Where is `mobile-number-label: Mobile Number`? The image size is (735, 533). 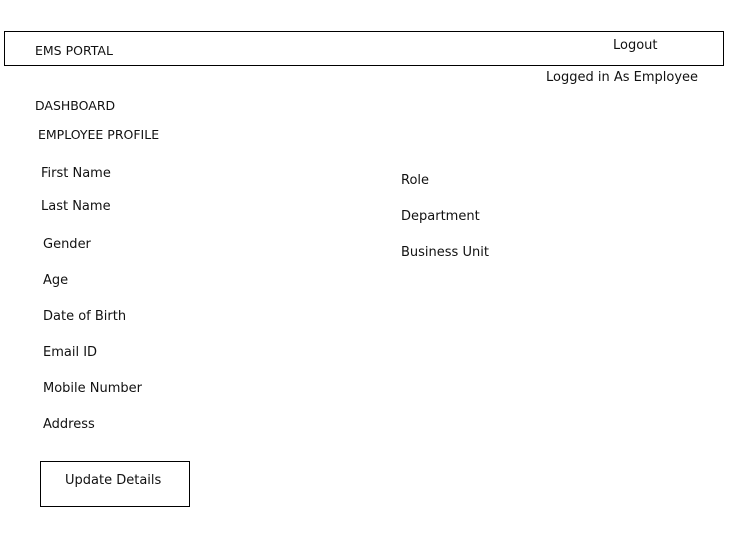
mobile-number-label: Mobile Number is located at coordinates (92, 388).